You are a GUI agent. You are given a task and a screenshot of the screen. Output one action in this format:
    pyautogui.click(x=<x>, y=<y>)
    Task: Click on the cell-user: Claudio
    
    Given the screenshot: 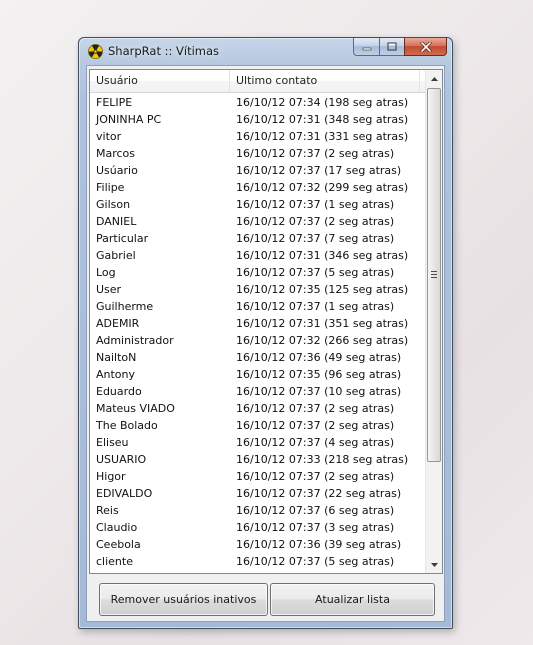 What is the action you would take?
    pyautogui.click(x=117, y=527)
    